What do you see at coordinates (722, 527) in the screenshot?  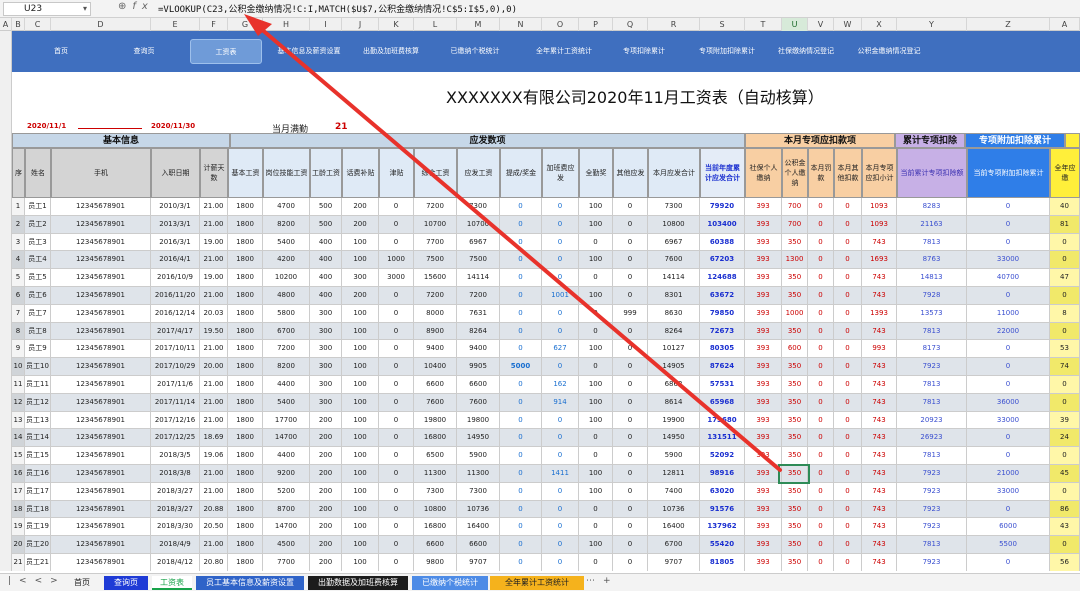 I see `table-cell: 137962` at bounding box center [722, 527].